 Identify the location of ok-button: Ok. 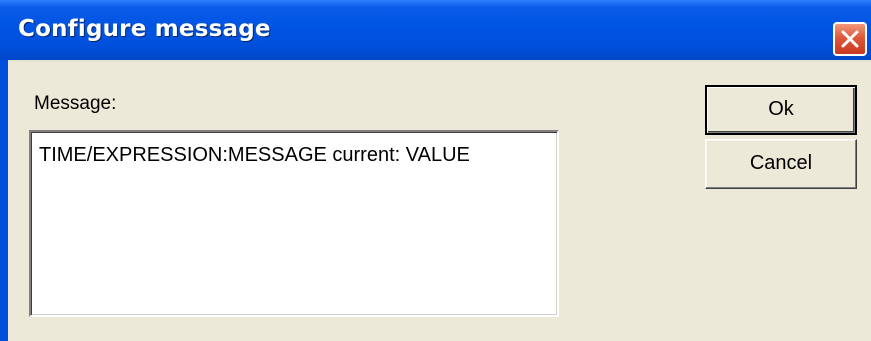
(781, 110).